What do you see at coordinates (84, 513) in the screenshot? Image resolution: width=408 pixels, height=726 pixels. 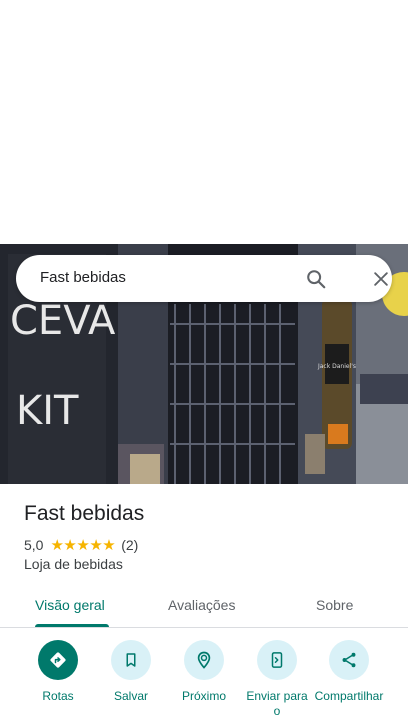 I see `place-title: Fast bebidas` at bounding box center [84, 513].